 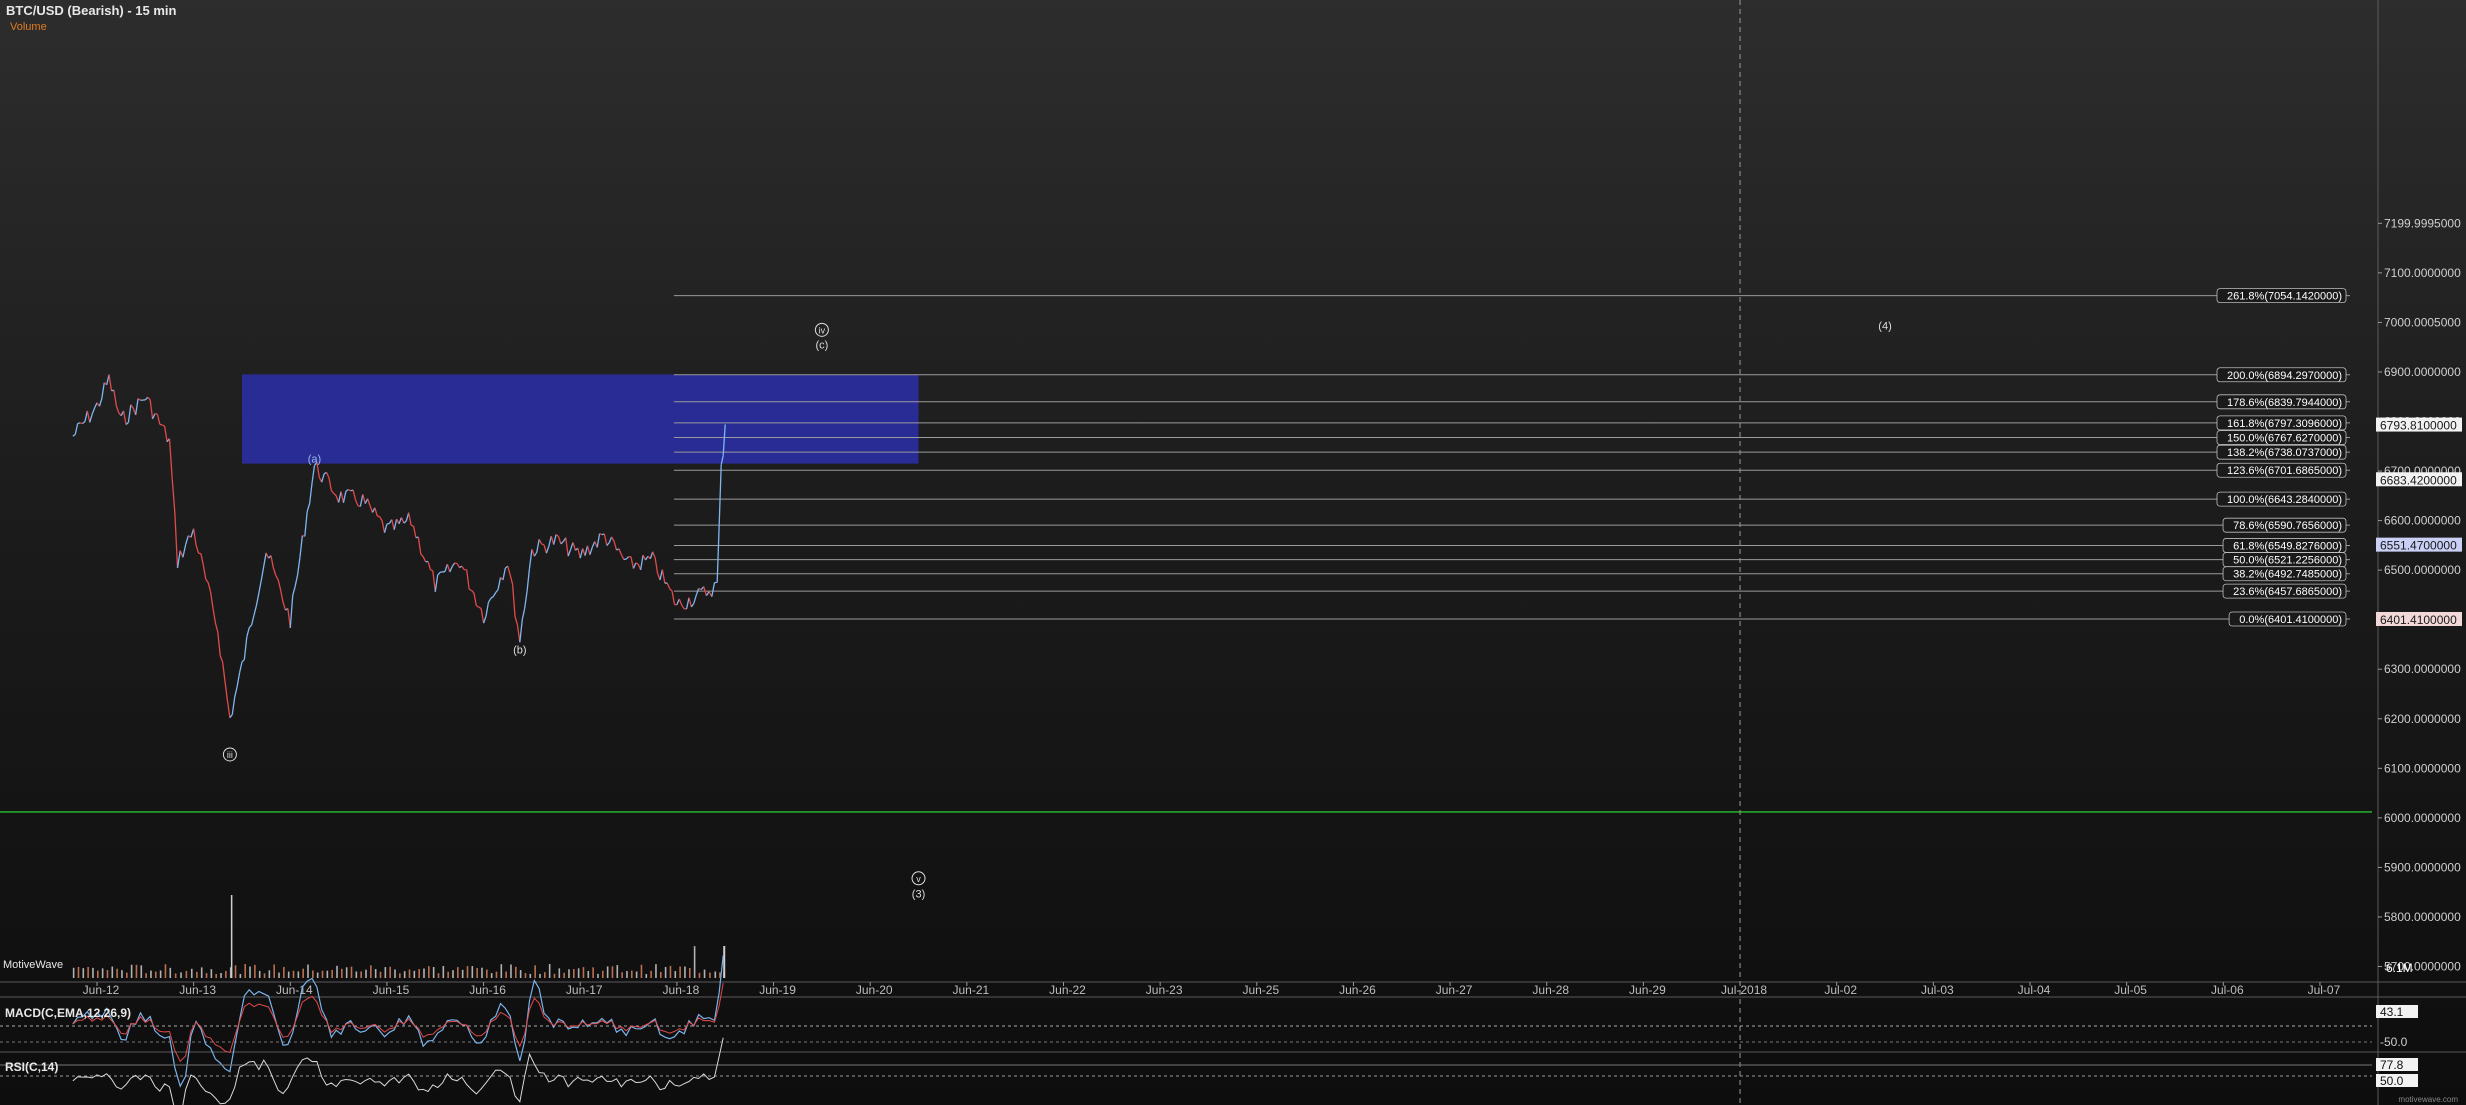 I want to click on x-tick-label: Jun-13, so click(x=197, y=990).